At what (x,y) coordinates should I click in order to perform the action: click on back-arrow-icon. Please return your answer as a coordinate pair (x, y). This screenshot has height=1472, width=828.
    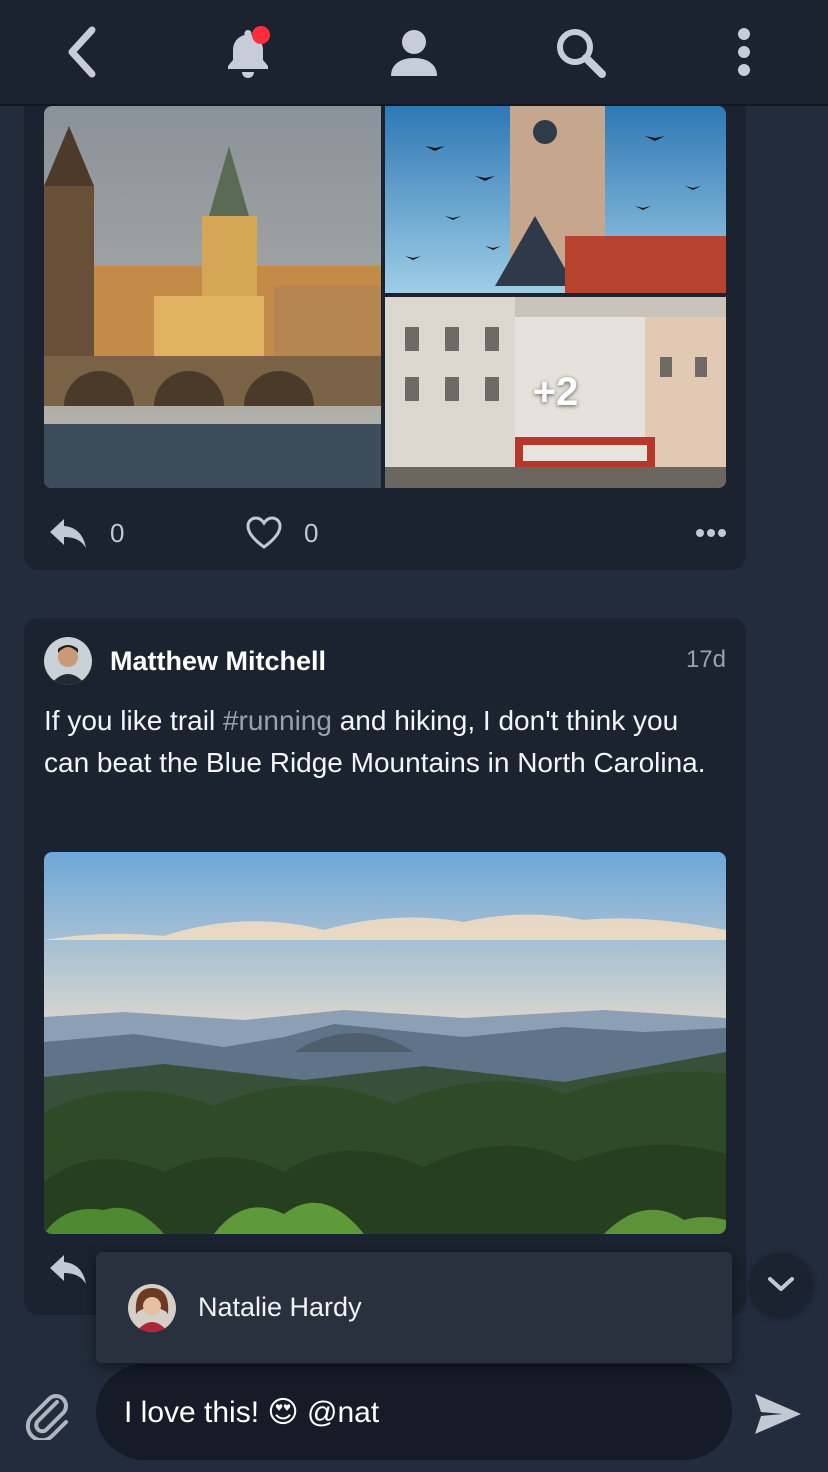
    Looking at the image, I should click on (82, 52).